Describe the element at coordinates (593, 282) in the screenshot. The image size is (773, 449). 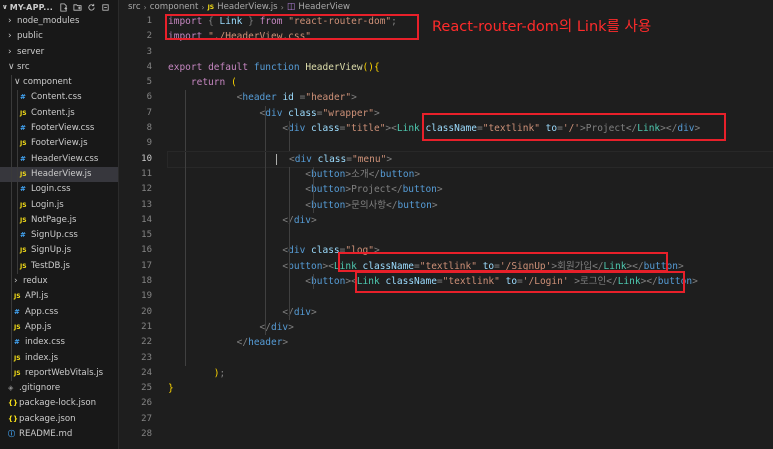
I see `code-token: 로그인` at that location.